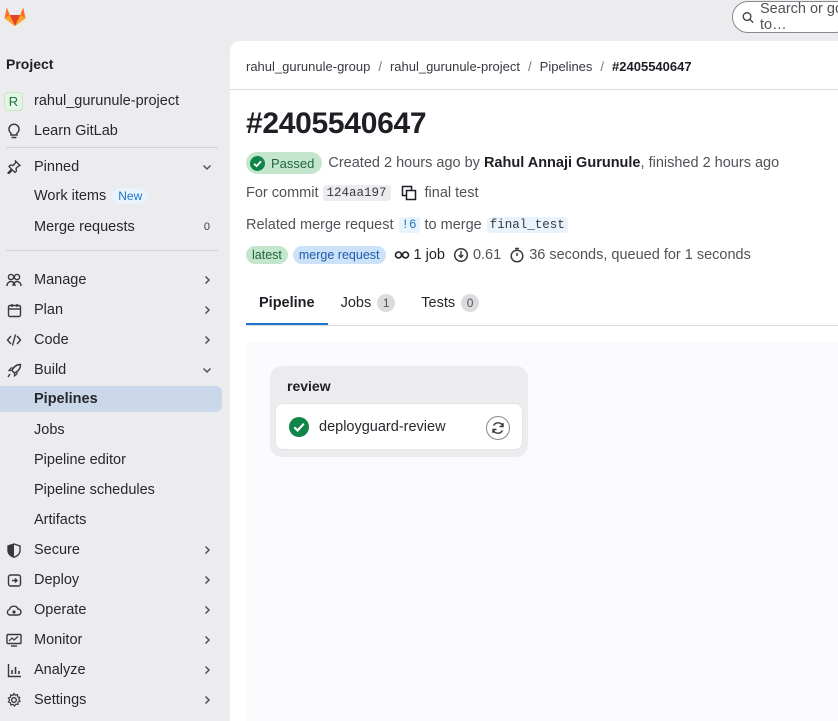 The height and width of the screenshot is (721, 838). Describe the element at coordinates (130, 196) in the screenshot. I see `new-badge: New` at that location.